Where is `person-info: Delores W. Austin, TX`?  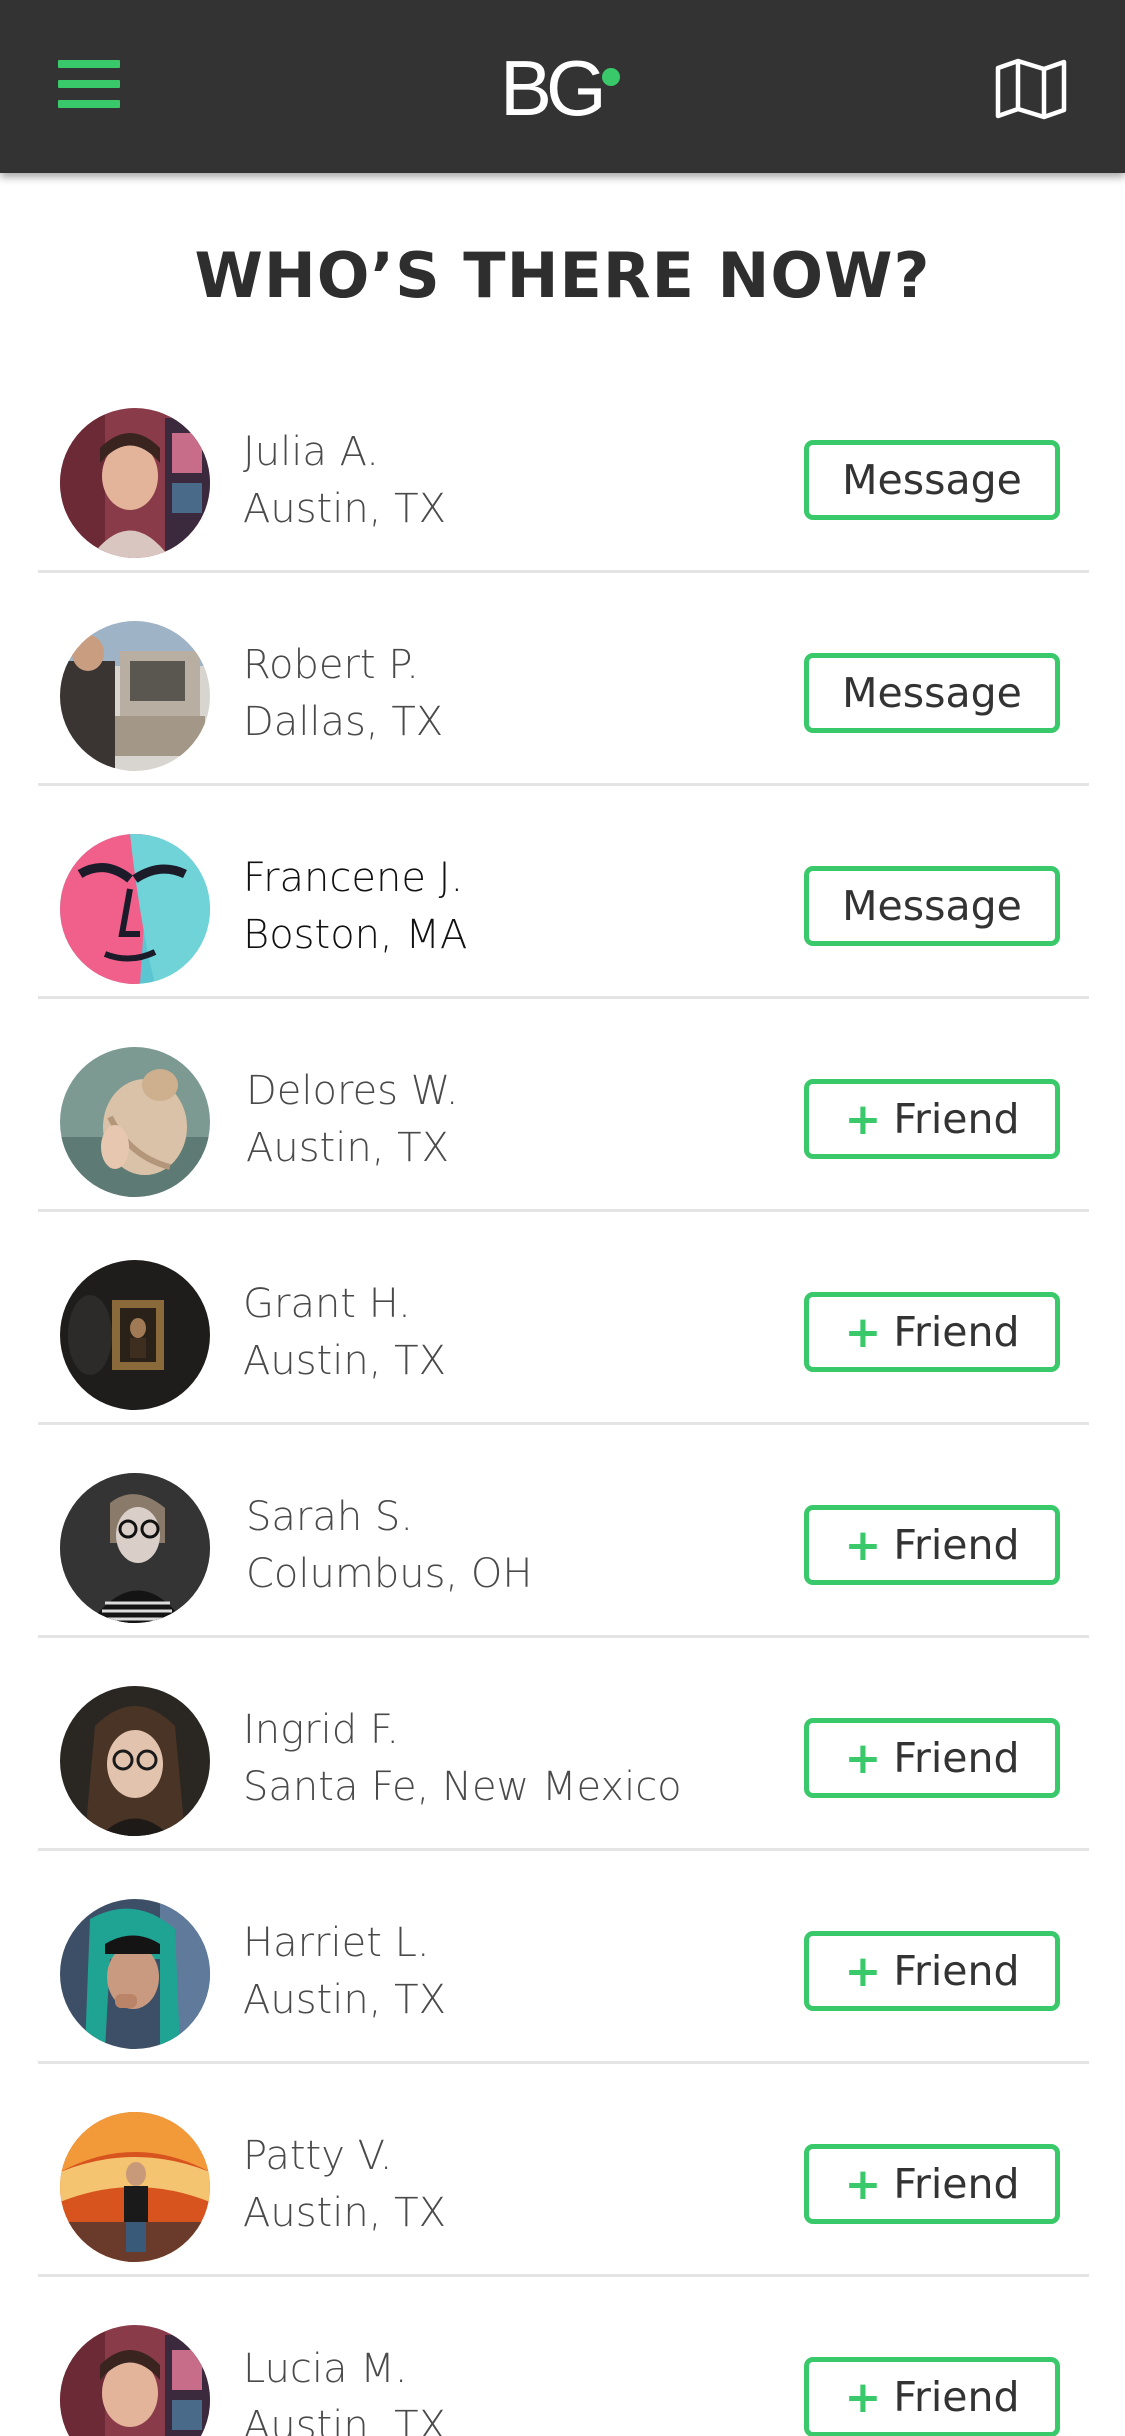
person-info: Delores W. Austin, TX is located at coordinates (352, 1120).